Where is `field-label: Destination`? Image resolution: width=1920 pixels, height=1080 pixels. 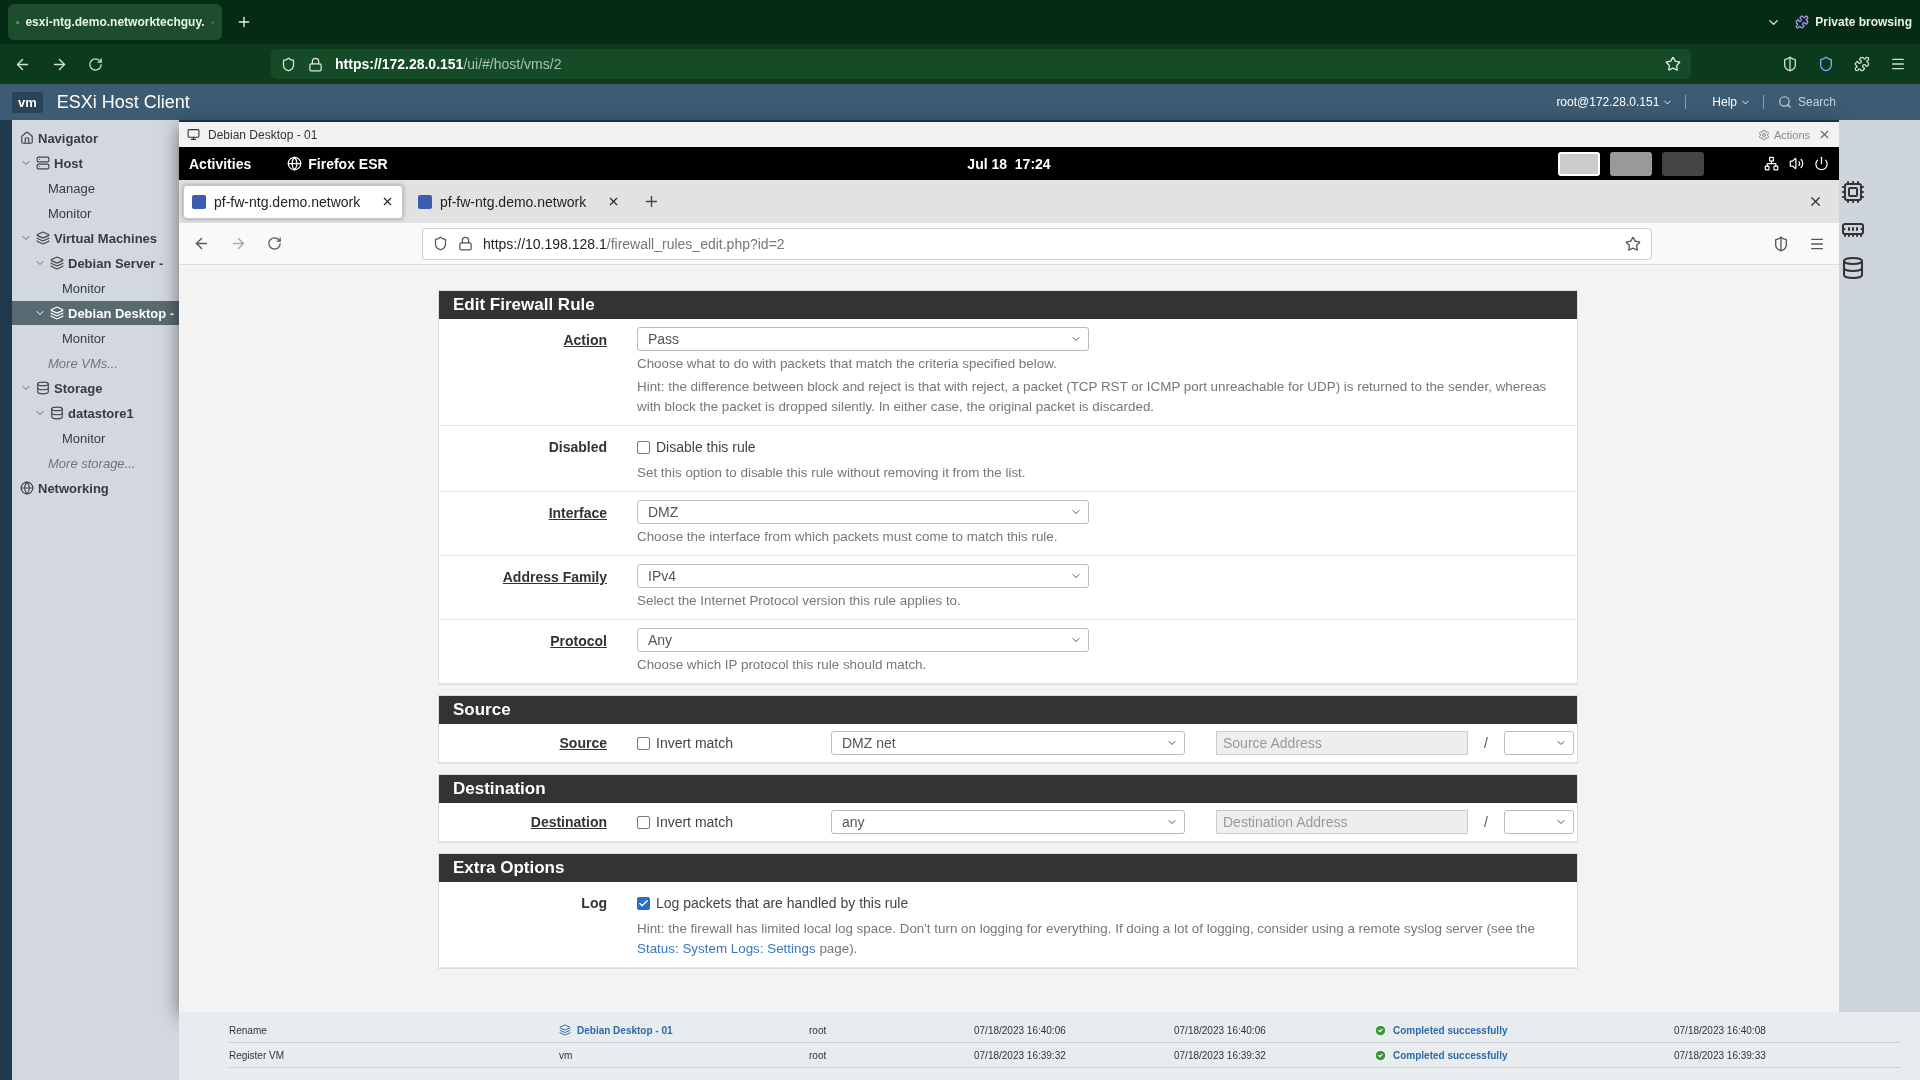 field-label: Destination is located at coordinates (568, 822).